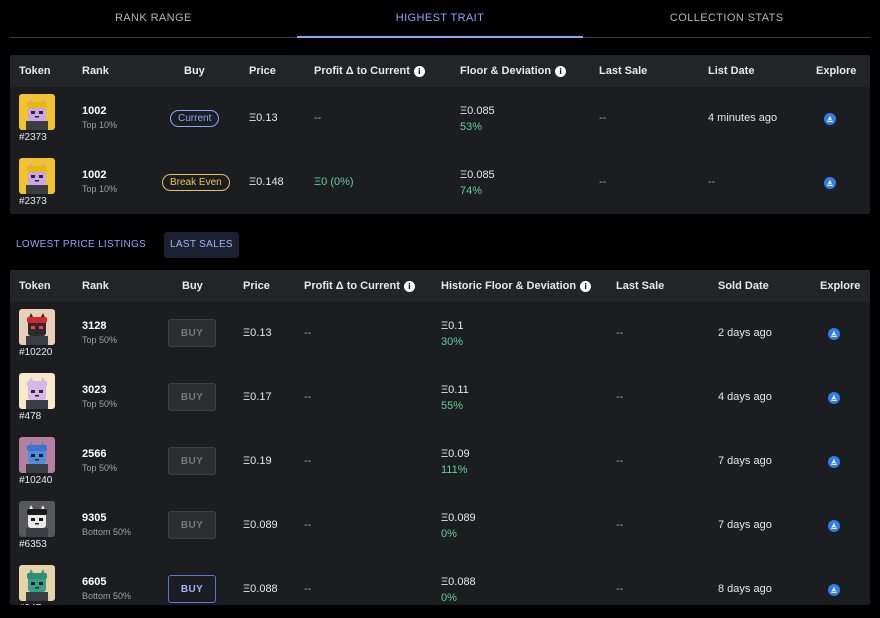 The height and width of the screenshot is (618, 880). What do you see at coordinates (260, 589) in the screenshot?
I see `price-value: Ξ0.088` at bounding box center [260, 589].